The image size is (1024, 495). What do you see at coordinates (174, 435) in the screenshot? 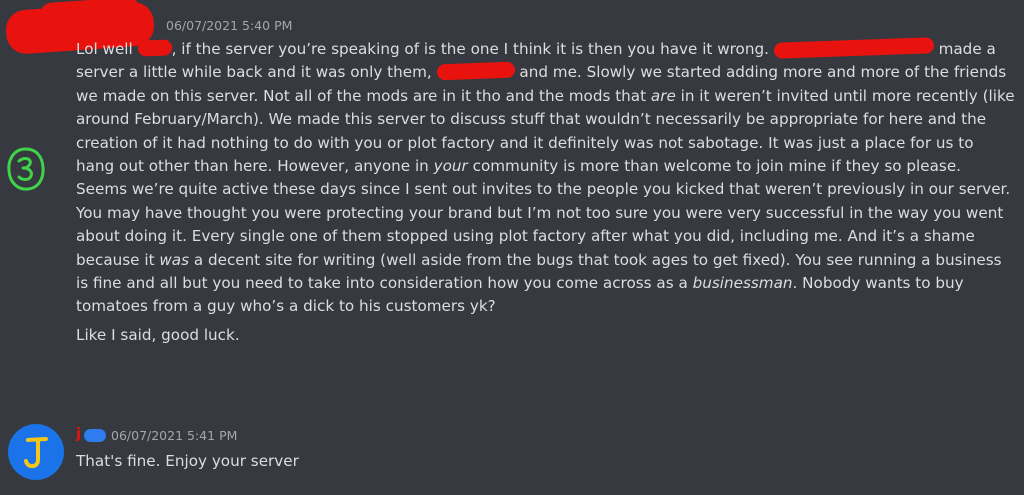
I see `message-timestamp: 06/07/2021 5:41 PM` at bounding box center [174, 435].